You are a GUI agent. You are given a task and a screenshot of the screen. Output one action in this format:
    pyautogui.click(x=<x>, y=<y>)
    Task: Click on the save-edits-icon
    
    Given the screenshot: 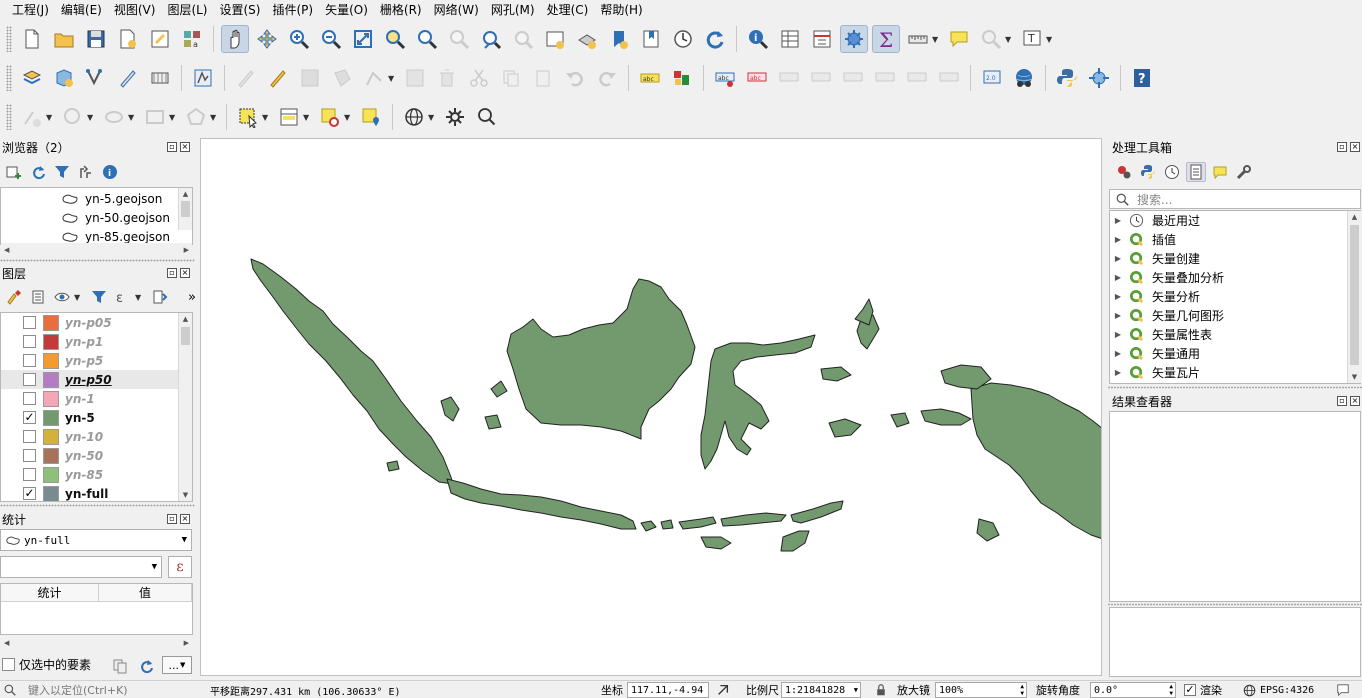 What is the action you would take?
    pyautogui.click(x=310, y=78)
    